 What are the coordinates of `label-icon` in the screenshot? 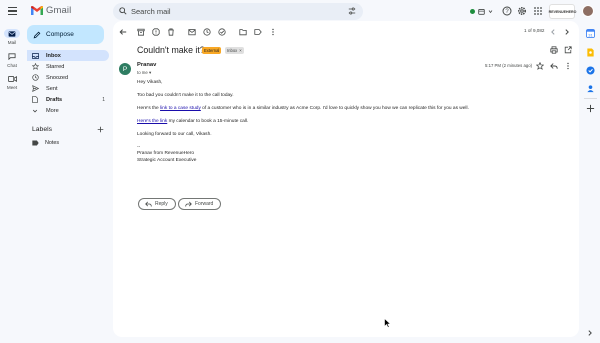 It's located at (35, 143).